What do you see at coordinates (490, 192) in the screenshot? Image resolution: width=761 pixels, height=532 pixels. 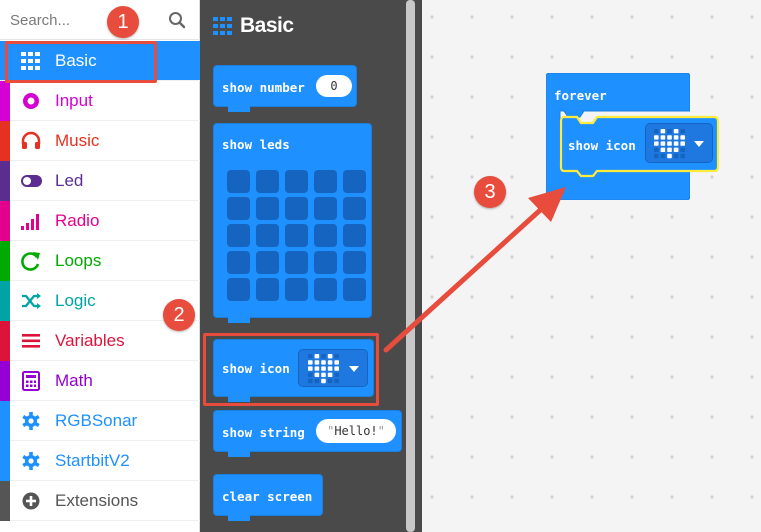 I see `step-badge-3: 3` at bounding box center [490, 192].